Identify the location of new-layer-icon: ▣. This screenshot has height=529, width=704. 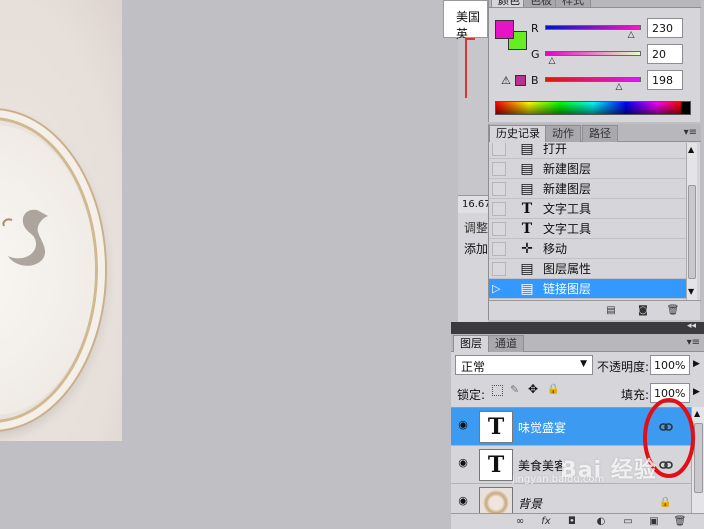
(654, 521).